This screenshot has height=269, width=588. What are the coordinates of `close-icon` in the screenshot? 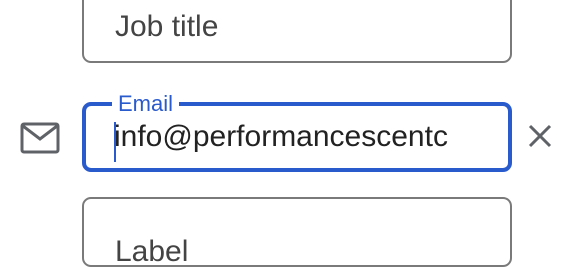 It's located at (540, 136).